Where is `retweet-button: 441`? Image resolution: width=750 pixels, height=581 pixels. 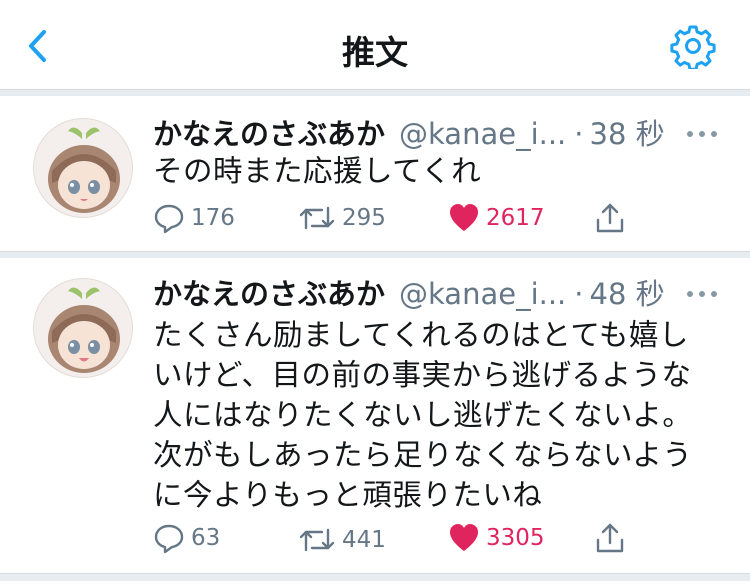
retweet-button: 441 is located at coordinates (342, 540).